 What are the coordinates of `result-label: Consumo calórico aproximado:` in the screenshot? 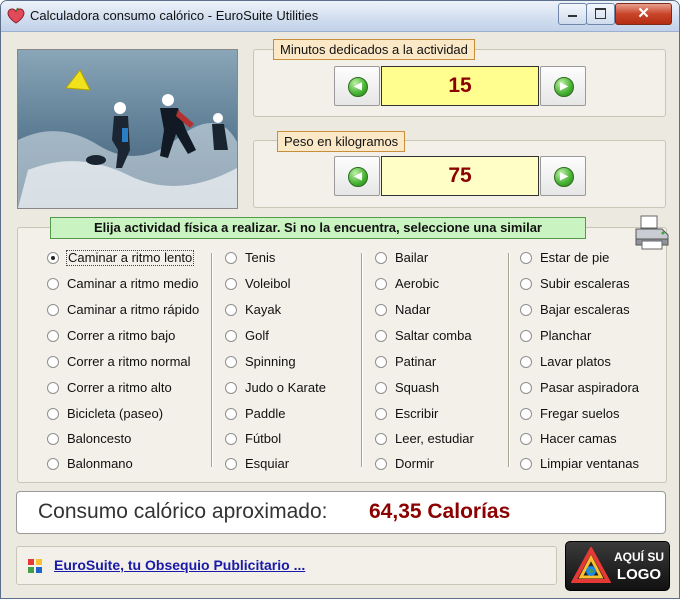 It's located at (183, 511).